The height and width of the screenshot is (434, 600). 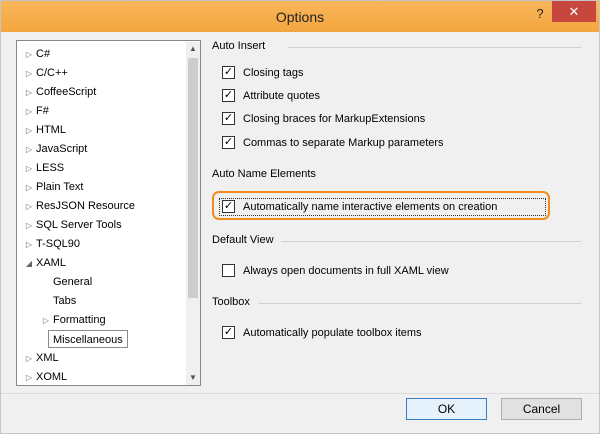 What do you see at coordinates (193, 378) in the screenshot?
I see `scroll-down-icon: ▼` at bounding box center [193, 378].